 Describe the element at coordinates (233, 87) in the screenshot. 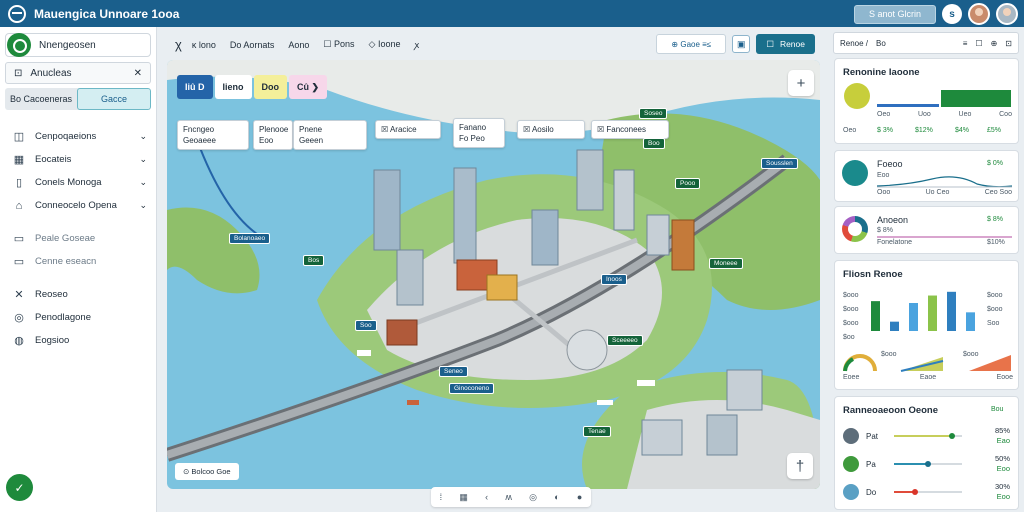

I see `filter-chip-2: Iieno` at that location.